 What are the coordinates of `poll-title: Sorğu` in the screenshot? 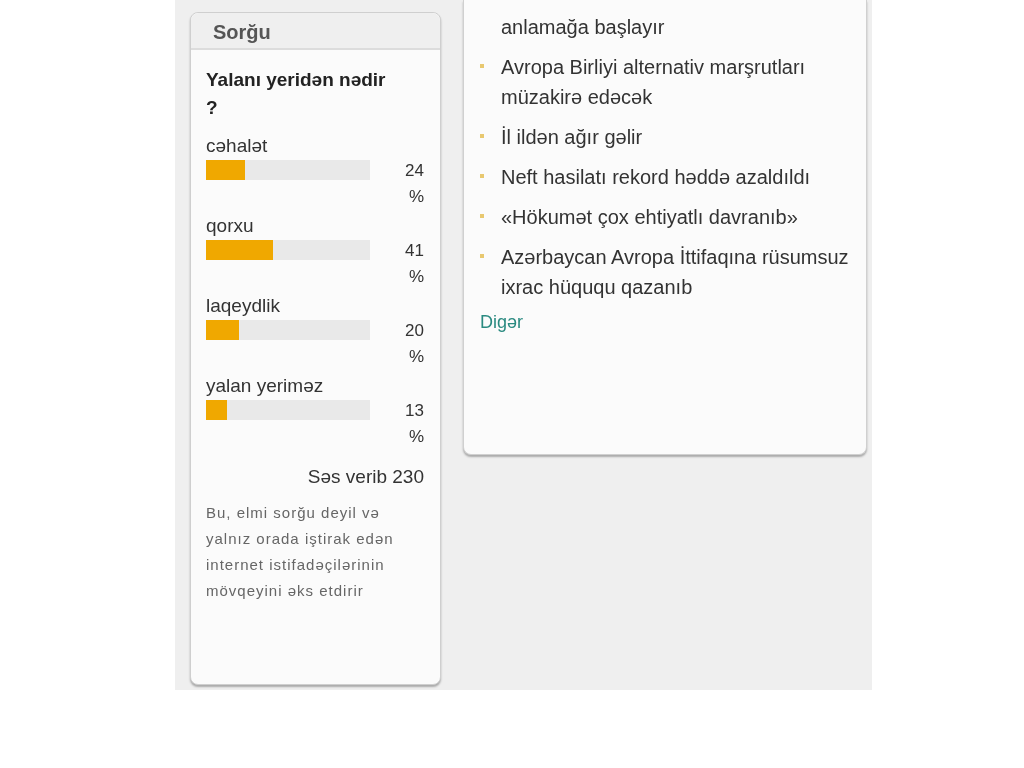 It's located at (242, 32).